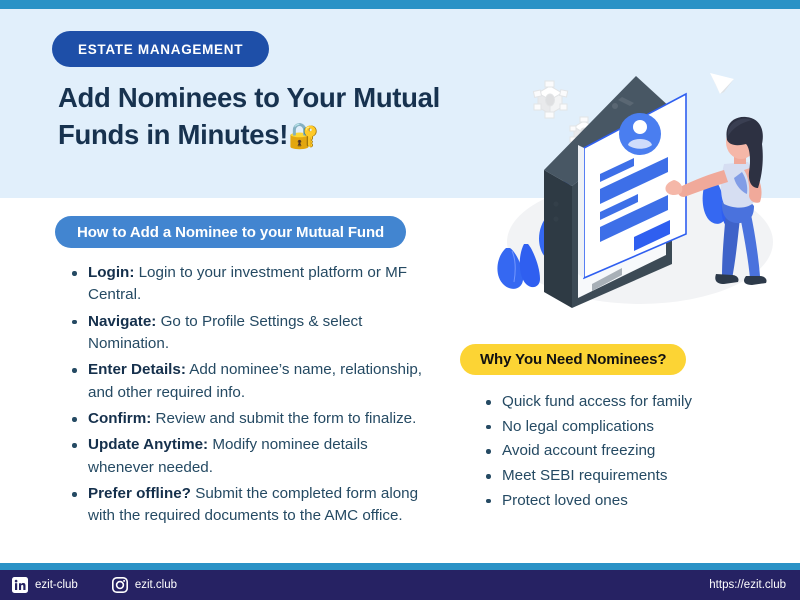  What do you see at coordinates (747, 585) in the screenshot?
I see `website-url: https://ezit.club` at bounding box center [747, 585].